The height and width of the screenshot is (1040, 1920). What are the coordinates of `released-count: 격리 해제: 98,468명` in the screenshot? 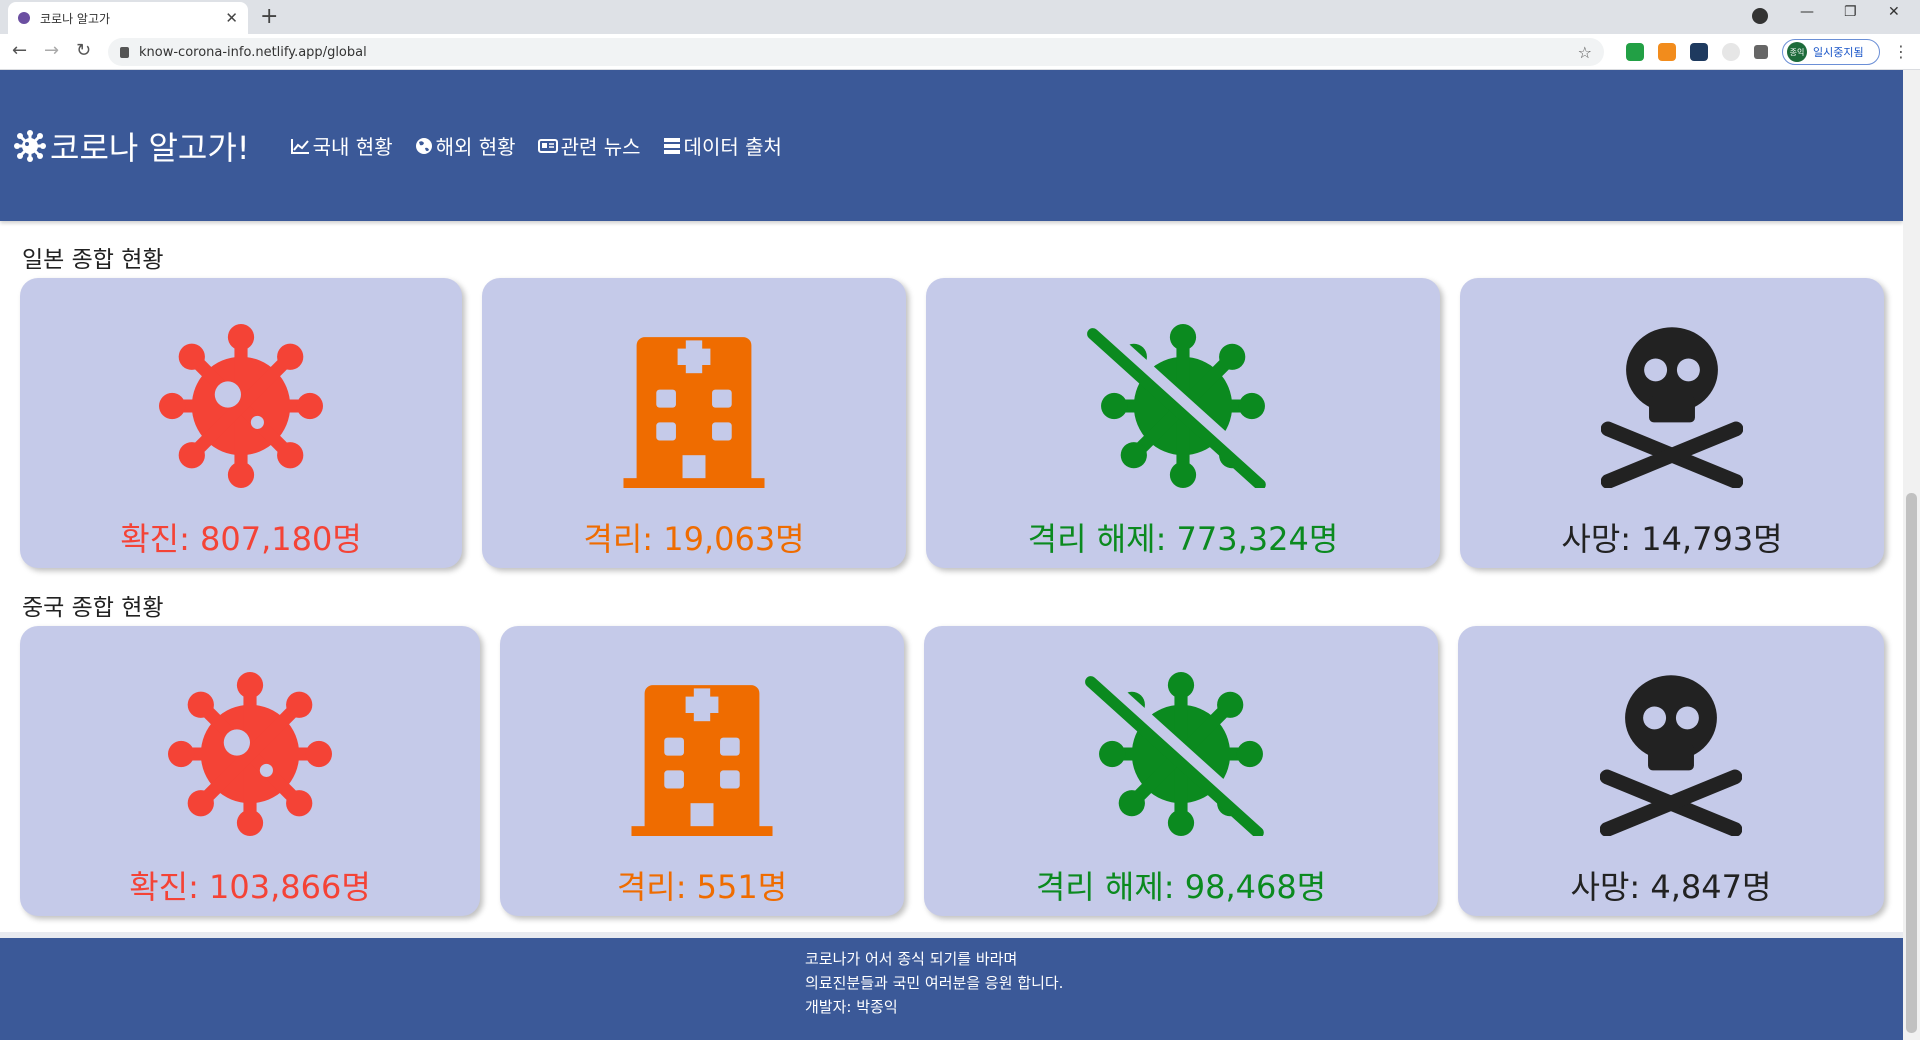 It's located at (1181, 887).